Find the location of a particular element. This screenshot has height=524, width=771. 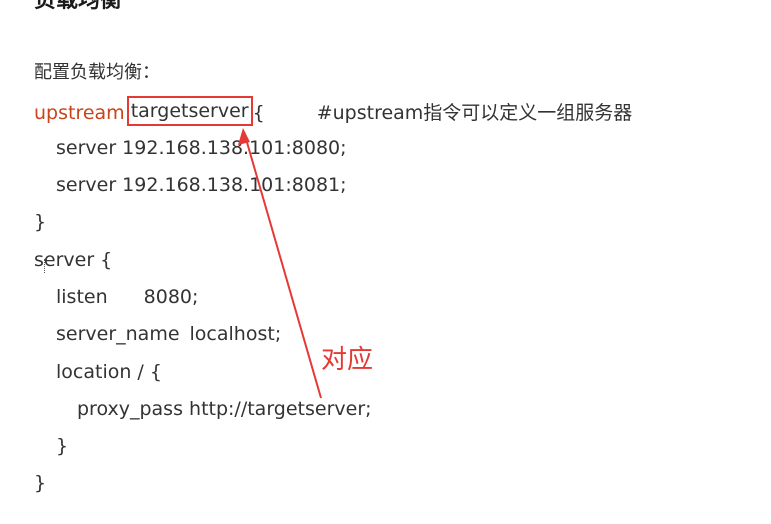

code-line-server-2: server 192.168.138.101:8081; is located at coordinates (201, 185).